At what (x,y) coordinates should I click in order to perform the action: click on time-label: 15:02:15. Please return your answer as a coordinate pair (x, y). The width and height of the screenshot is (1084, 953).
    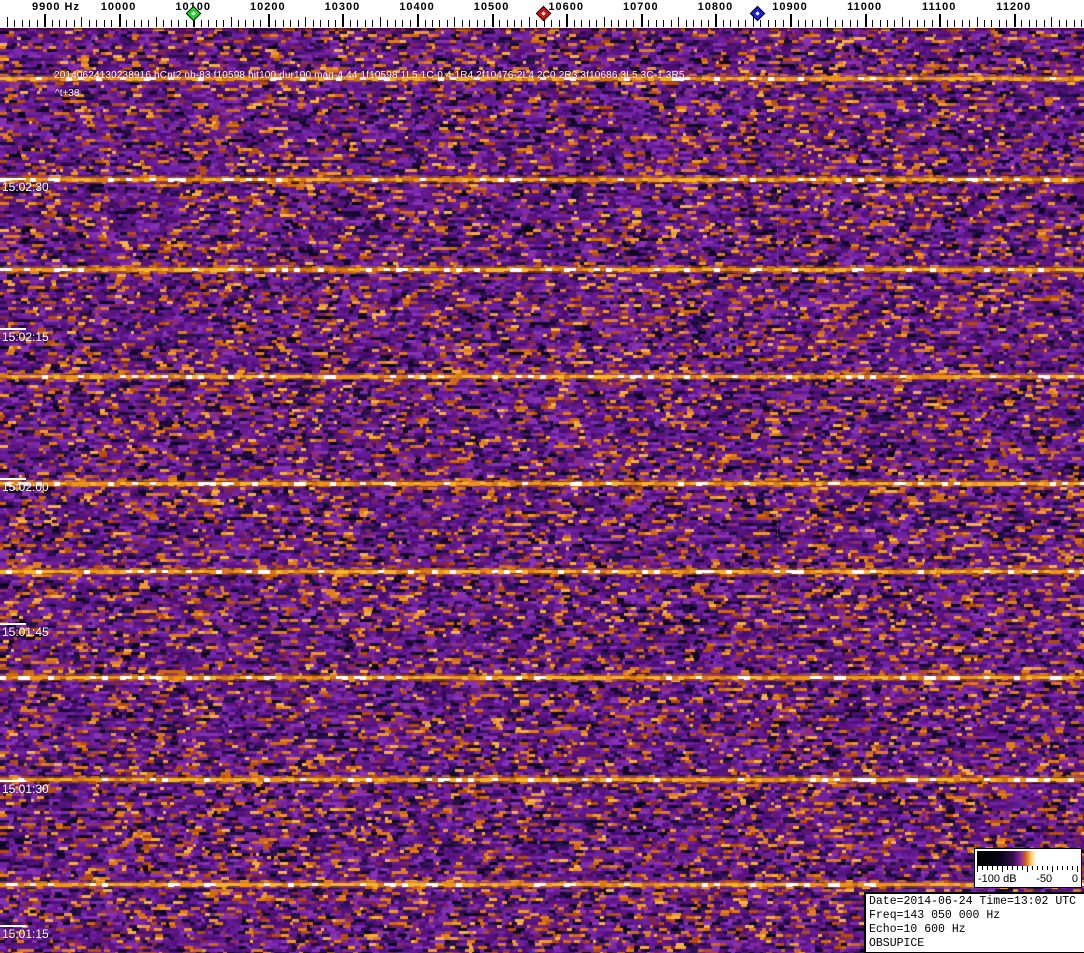
    Looking at the image, I should click on (25, 337).